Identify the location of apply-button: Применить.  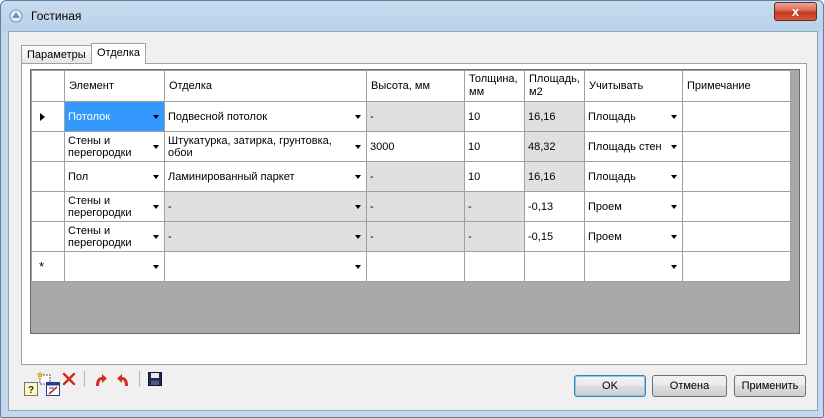
(770, 386).